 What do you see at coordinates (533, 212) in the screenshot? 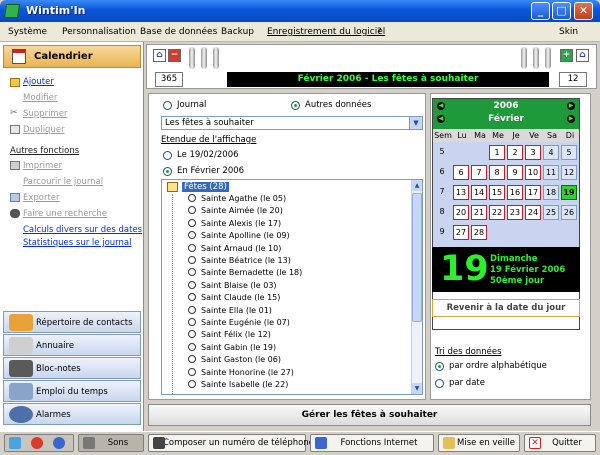
I see `calendar-day: 24` at bounding box center [533, 212].